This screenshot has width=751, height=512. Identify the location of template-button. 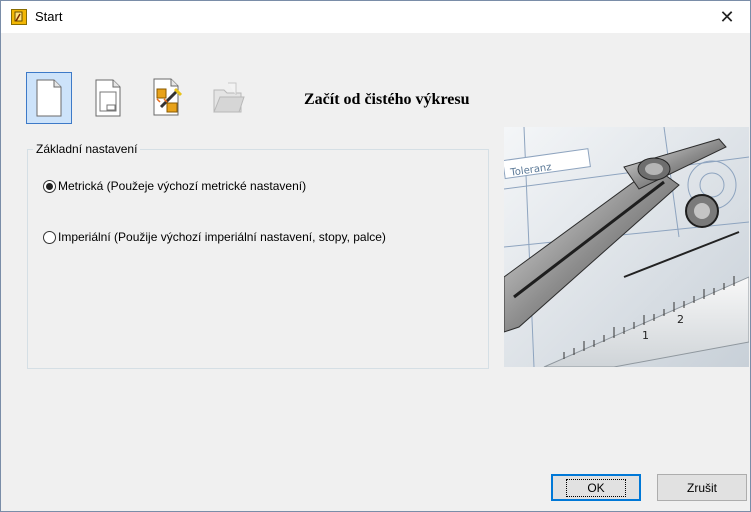
(108, 98).